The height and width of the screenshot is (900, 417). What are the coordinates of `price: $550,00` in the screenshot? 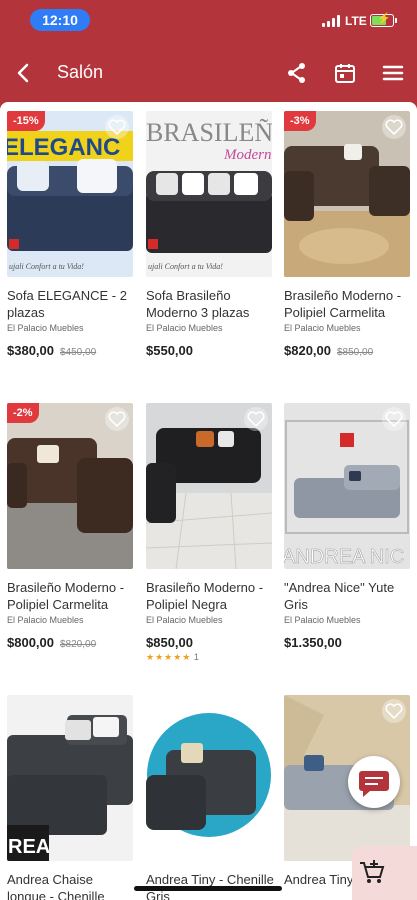 It's located at (169, 350).